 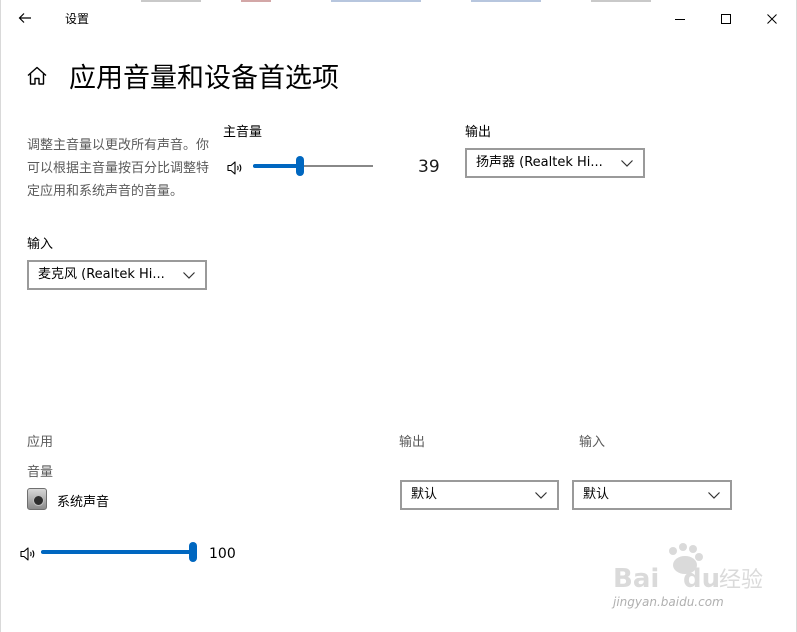 I want to click on input-label: 输入, so click(x=40, y=244).